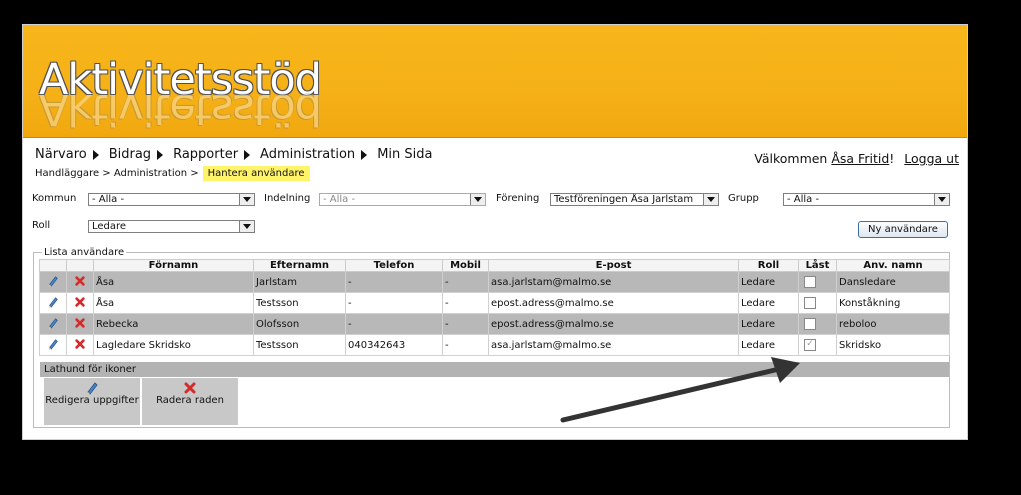  Describe the element at coordinates (893, 282) in the screenshot. I see `cell-anvnamn: Dansledare` at that location.